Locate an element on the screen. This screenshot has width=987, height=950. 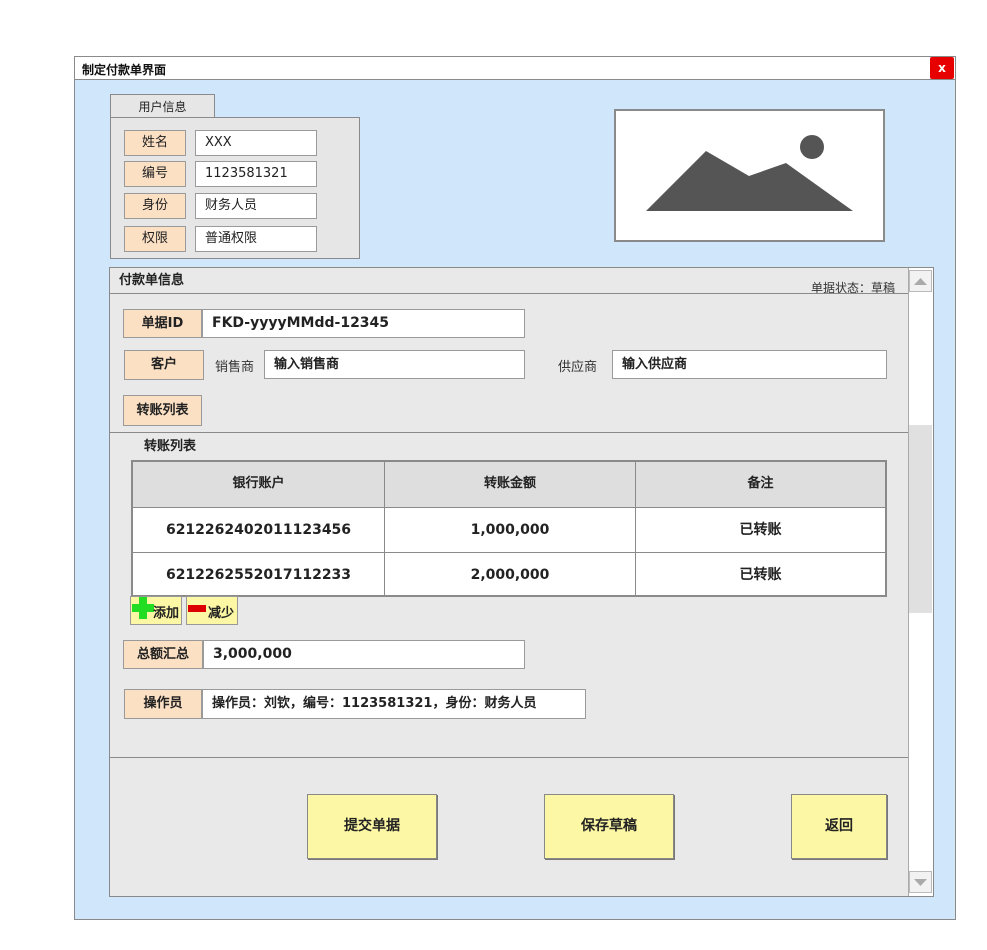
table-cell: 6212262552017112233 is located at coordinates (259, 574).